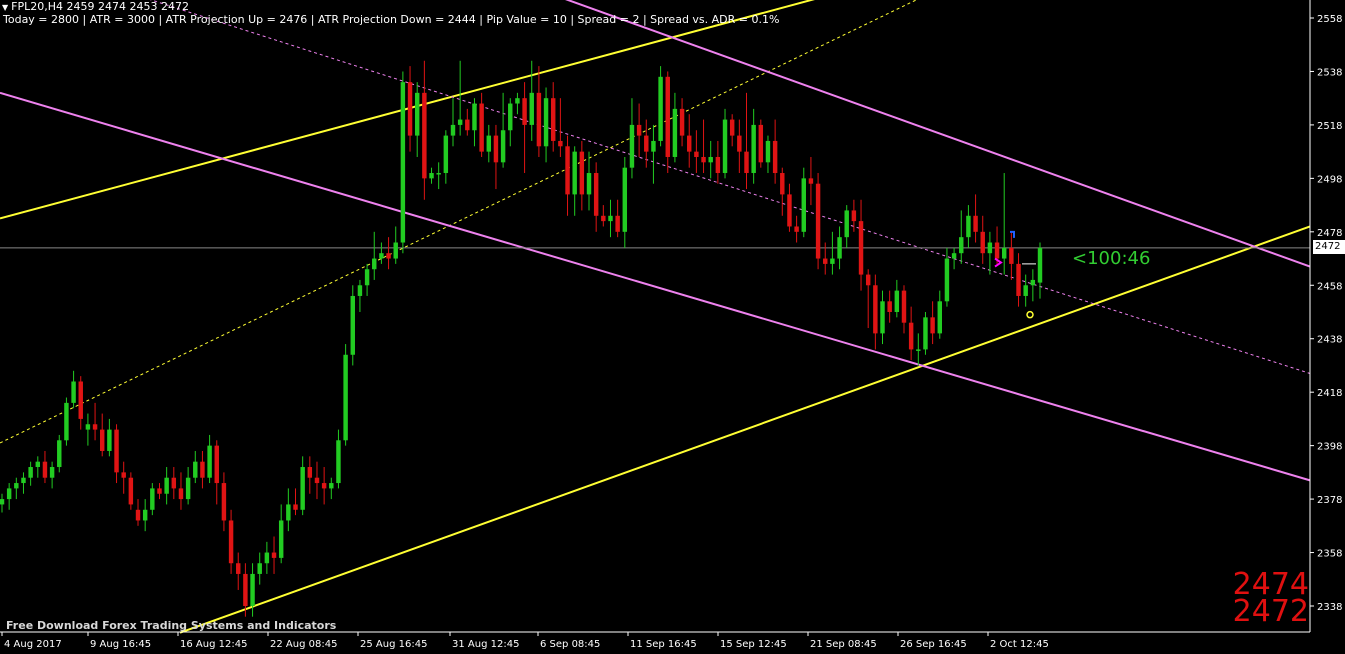 Image resolution: width=1345 pixels, height=654 pixels. I want to click on y-tick-label: 2398, so click(1329, 447).